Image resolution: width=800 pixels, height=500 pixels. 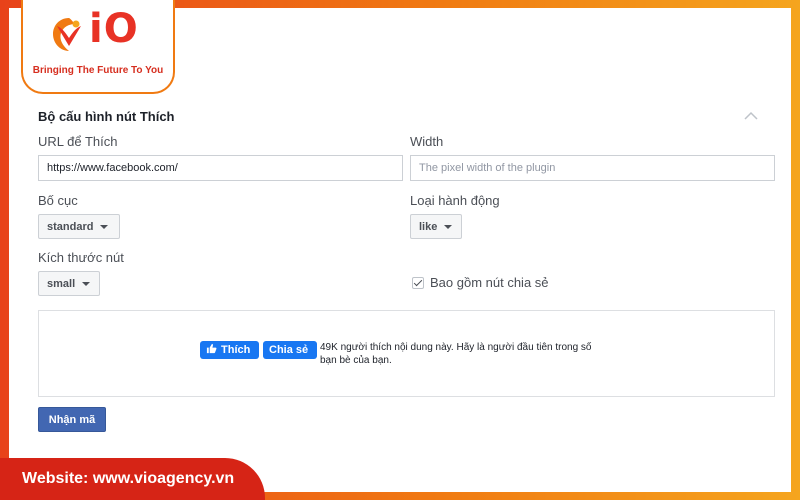 What do you see at coordinates (489, 282) in the screenshot?
I see `share-checkbox-label: Bao gồm nút chia sẻ` at bounding box center [489, 282].